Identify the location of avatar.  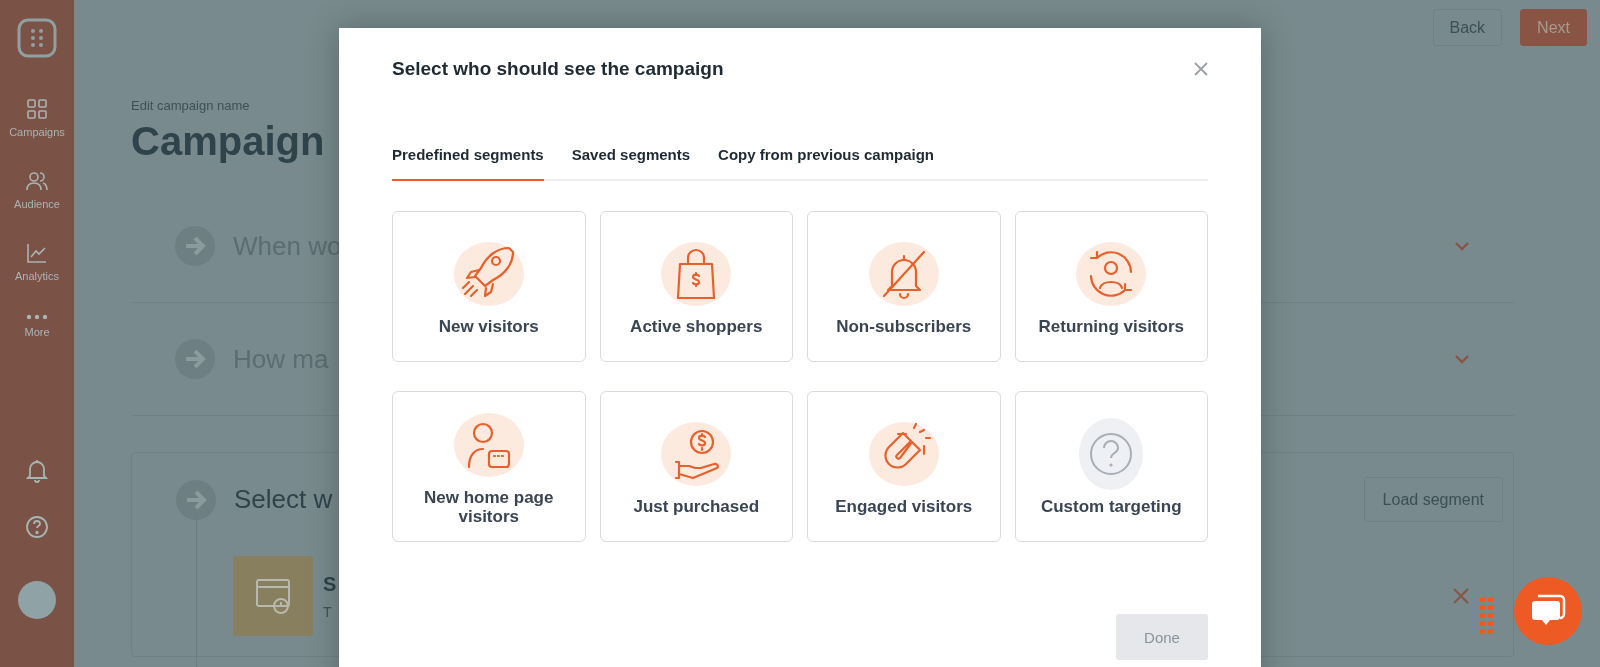
(37, 600).